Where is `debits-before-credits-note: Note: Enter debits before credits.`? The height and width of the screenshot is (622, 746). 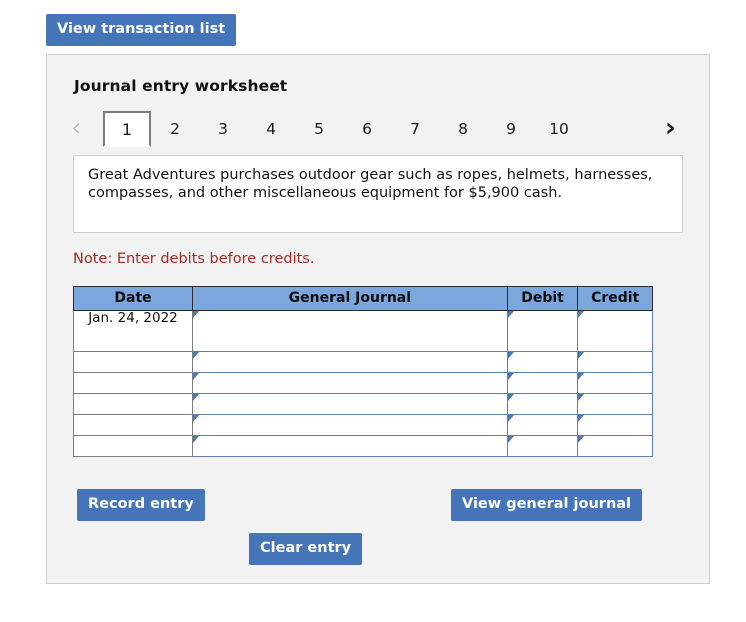
debits-before-credits-note: Note: Enter debits before credits. is located at coordinates (194, 259).